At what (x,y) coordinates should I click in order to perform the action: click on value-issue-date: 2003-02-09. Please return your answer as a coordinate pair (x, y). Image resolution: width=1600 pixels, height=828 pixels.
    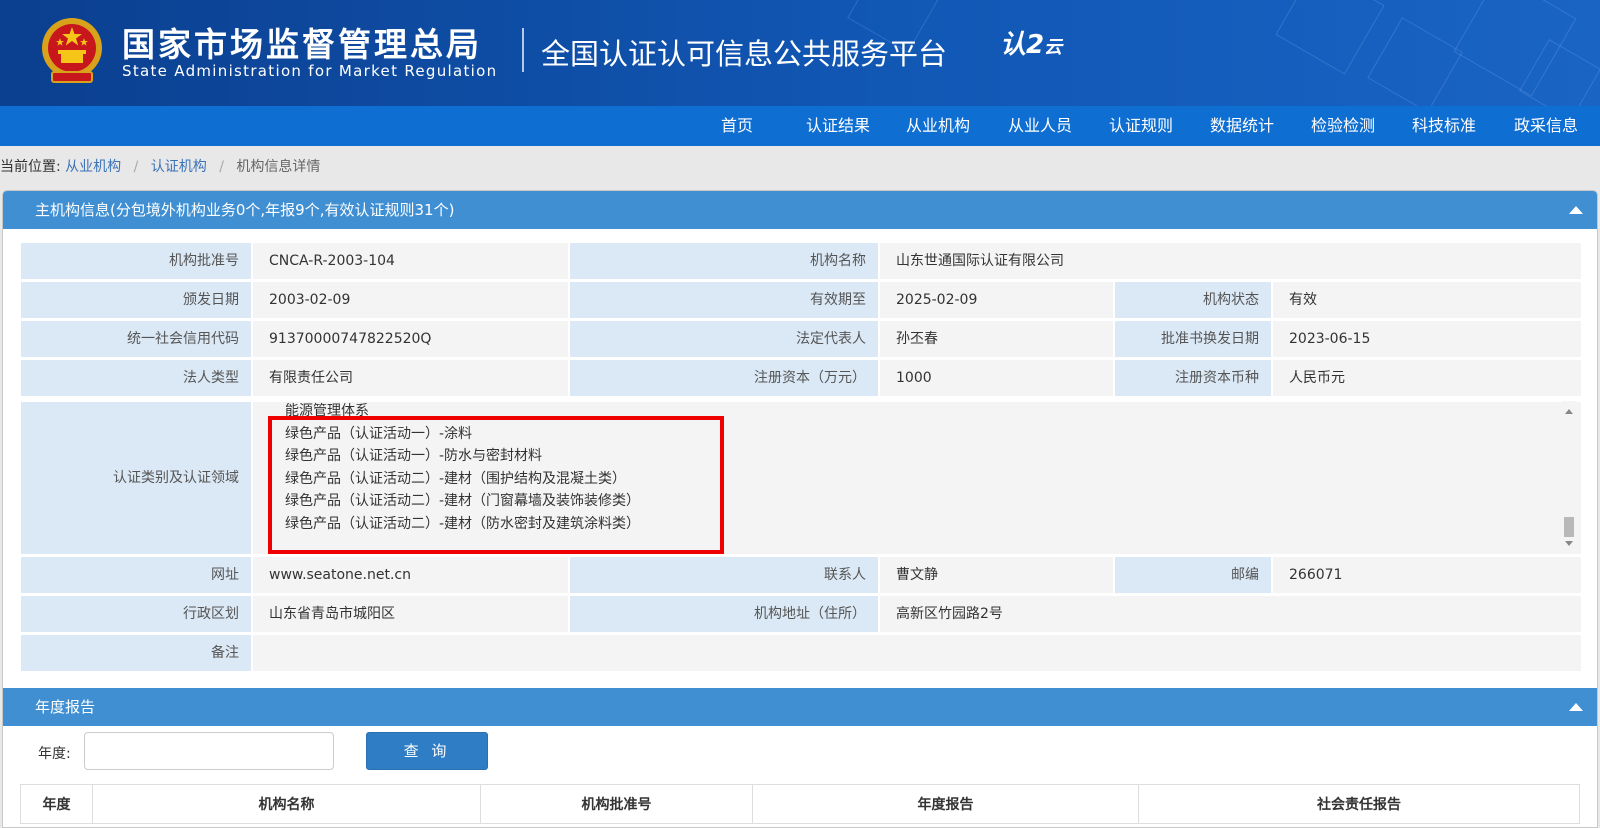
    Looking at the image, I should click on (410, 300).